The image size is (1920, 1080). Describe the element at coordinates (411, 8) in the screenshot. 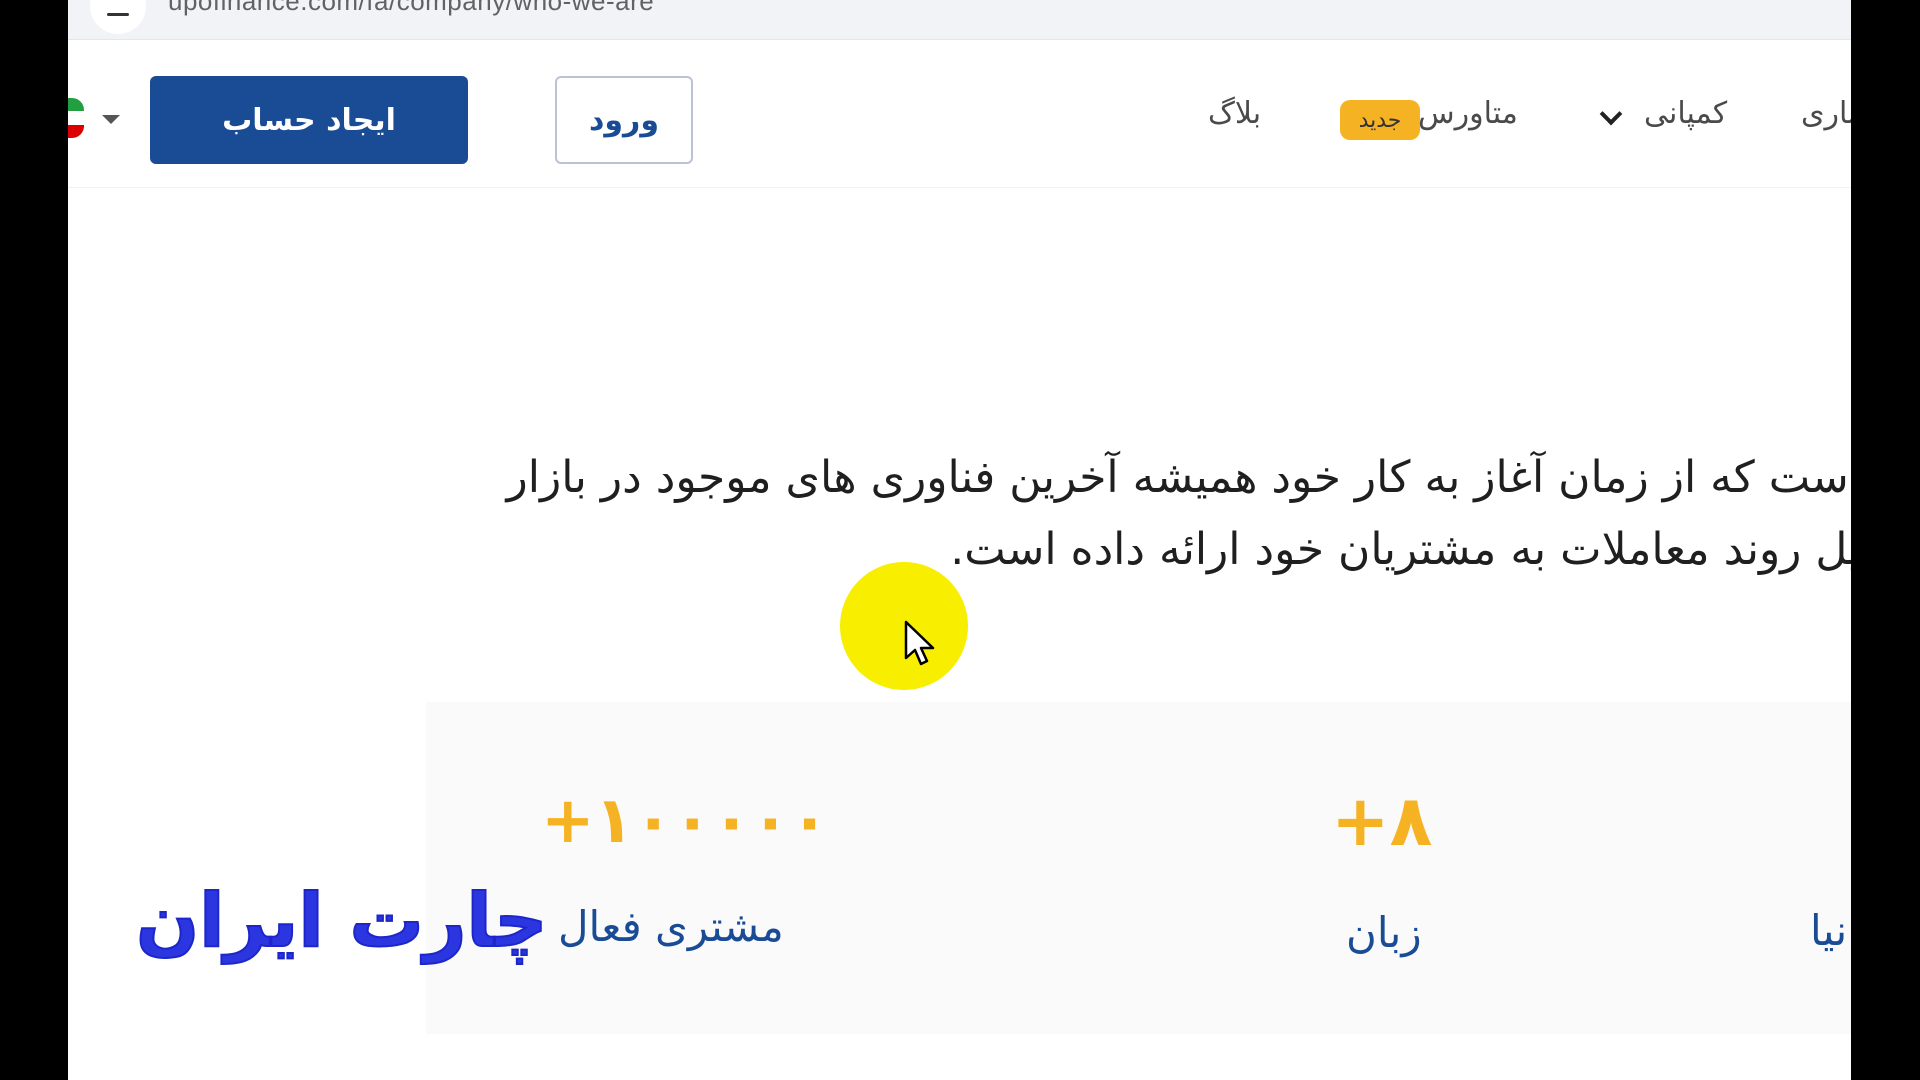

I see `url-text: upofinance.com/fa/company/who-we-are` at that location.